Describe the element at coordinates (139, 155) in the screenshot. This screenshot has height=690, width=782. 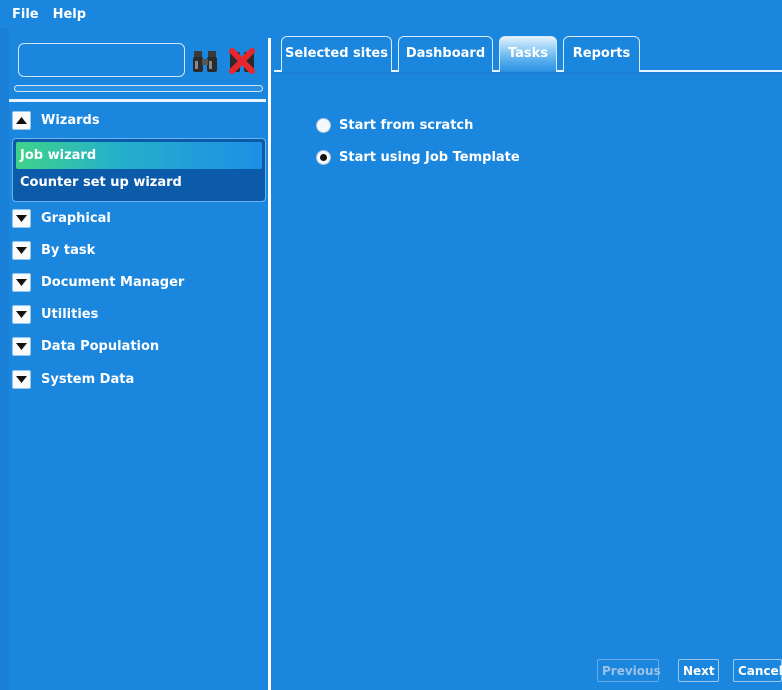
I see `list-item-job-wizard: Job wizard` at that location.